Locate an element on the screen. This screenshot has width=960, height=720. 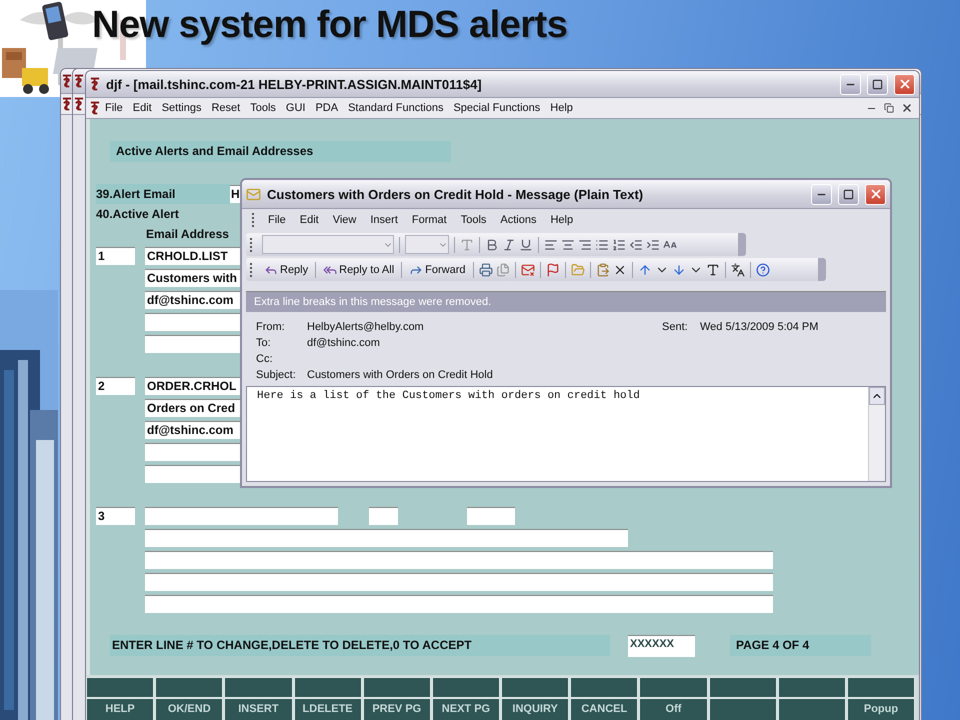
header-label: Cc: is located at coordinates (265, 359).